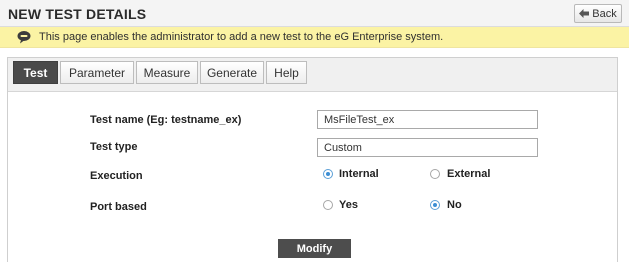  What do you see at coordinates (24, 37) in the screenshot?
I see `speech-bubble-icon` at bounding box center [24, 37].